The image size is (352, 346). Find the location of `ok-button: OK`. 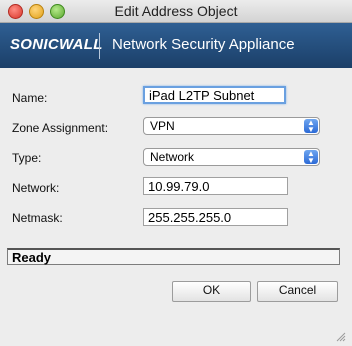

ok-button: OK is located at coordinates (211, 291).